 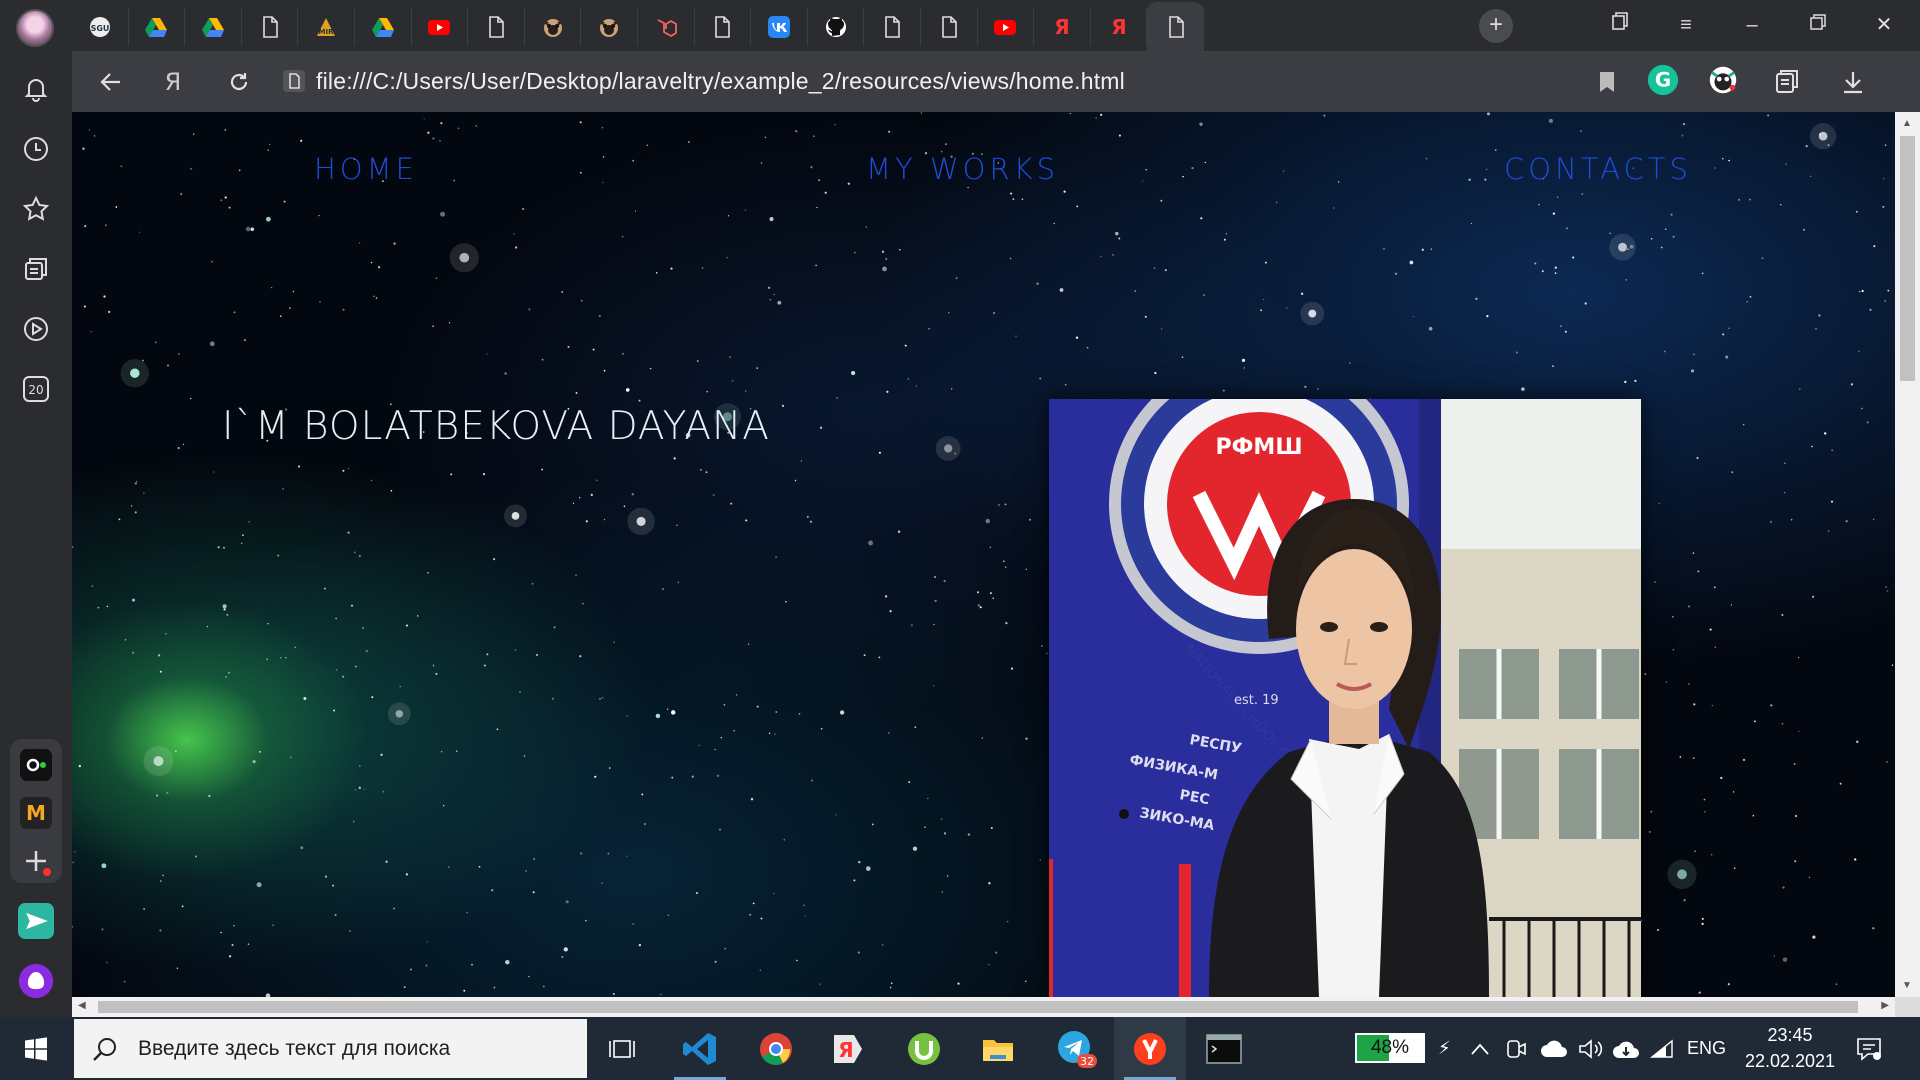 I want to click on pug-icon, so click(x=553, y=27).